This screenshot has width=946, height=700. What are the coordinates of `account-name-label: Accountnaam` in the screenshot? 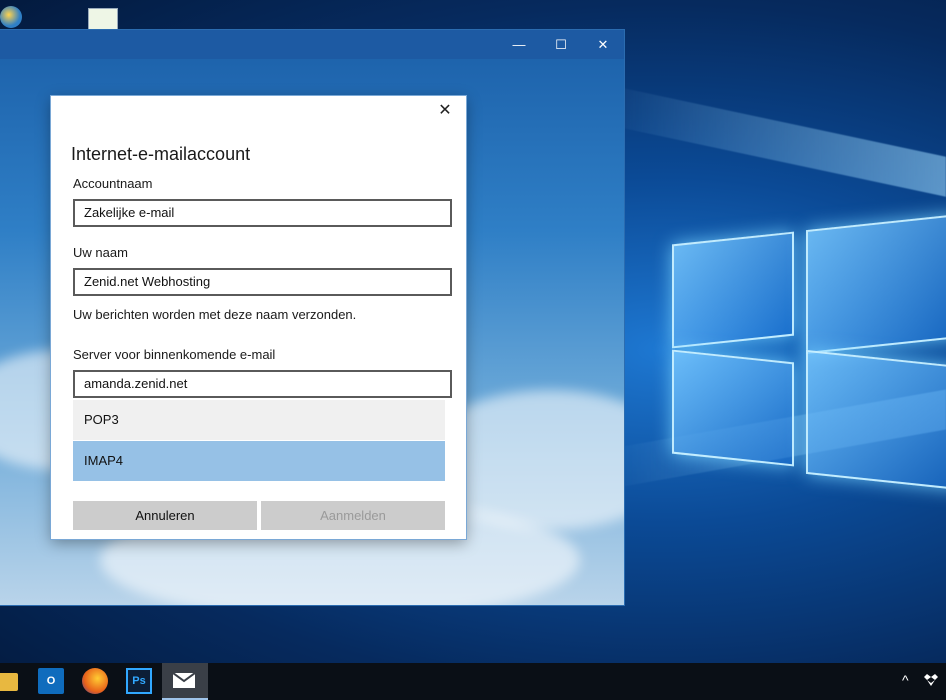 It's located at (113, 183).